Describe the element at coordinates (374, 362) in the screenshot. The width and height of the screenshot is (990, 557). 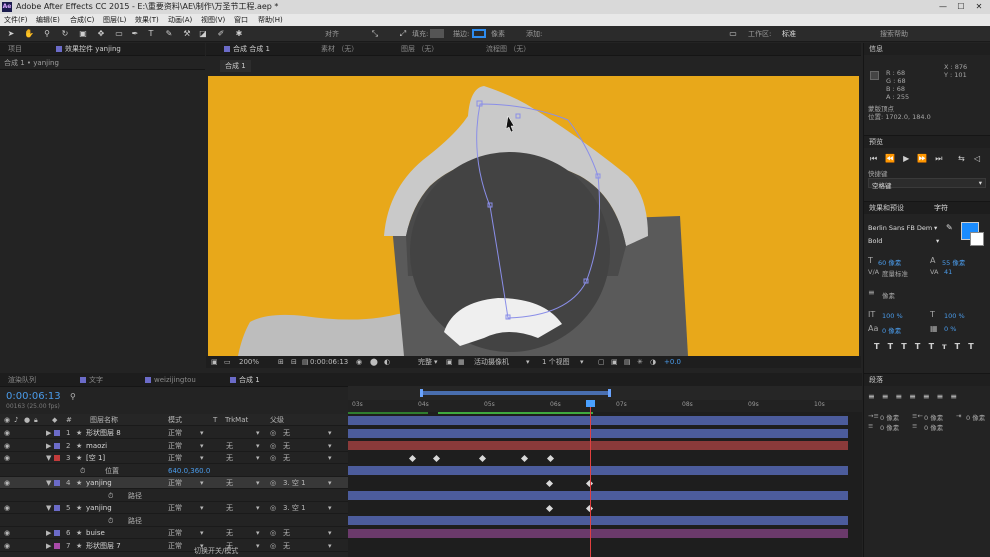
I see `show-snapshot-icon: ⬤` at that location.